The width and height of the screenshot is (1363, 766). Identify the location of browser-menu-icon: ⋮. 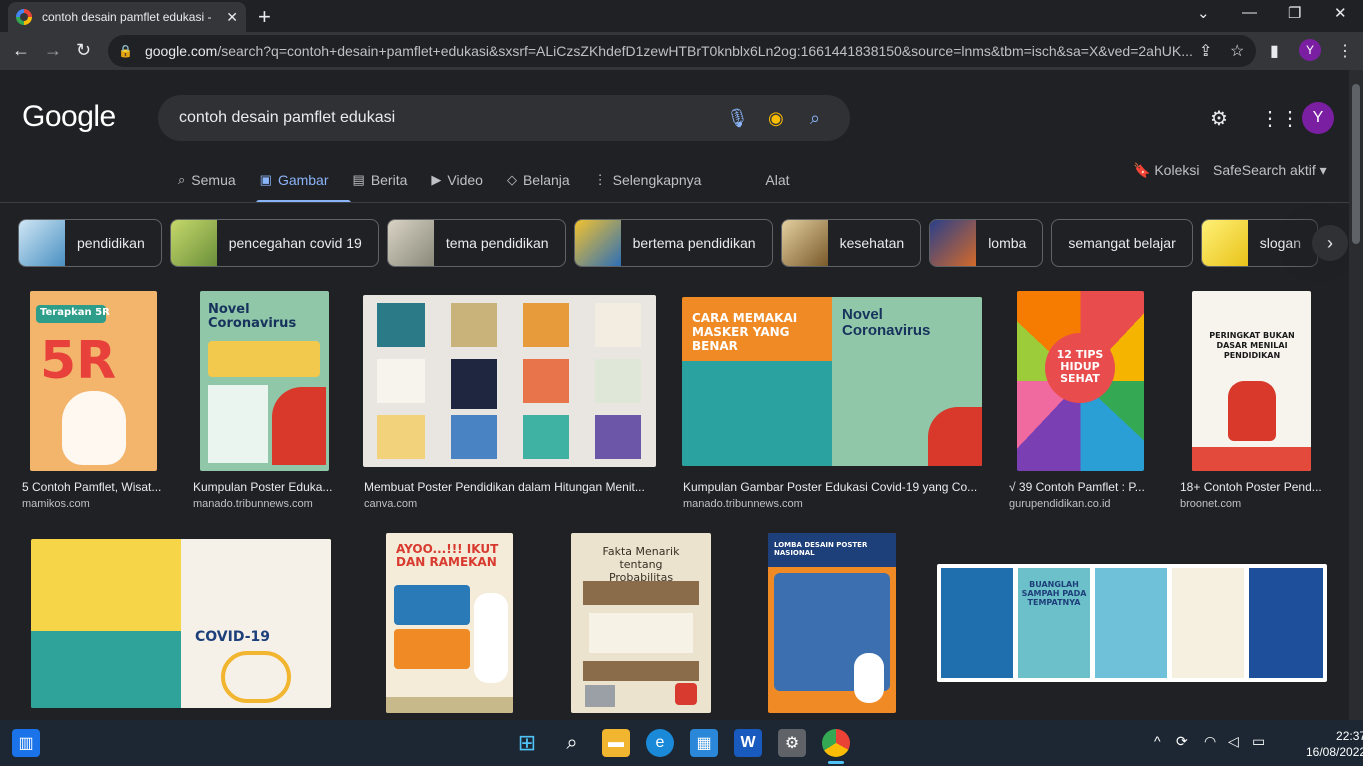
(1345, 51).